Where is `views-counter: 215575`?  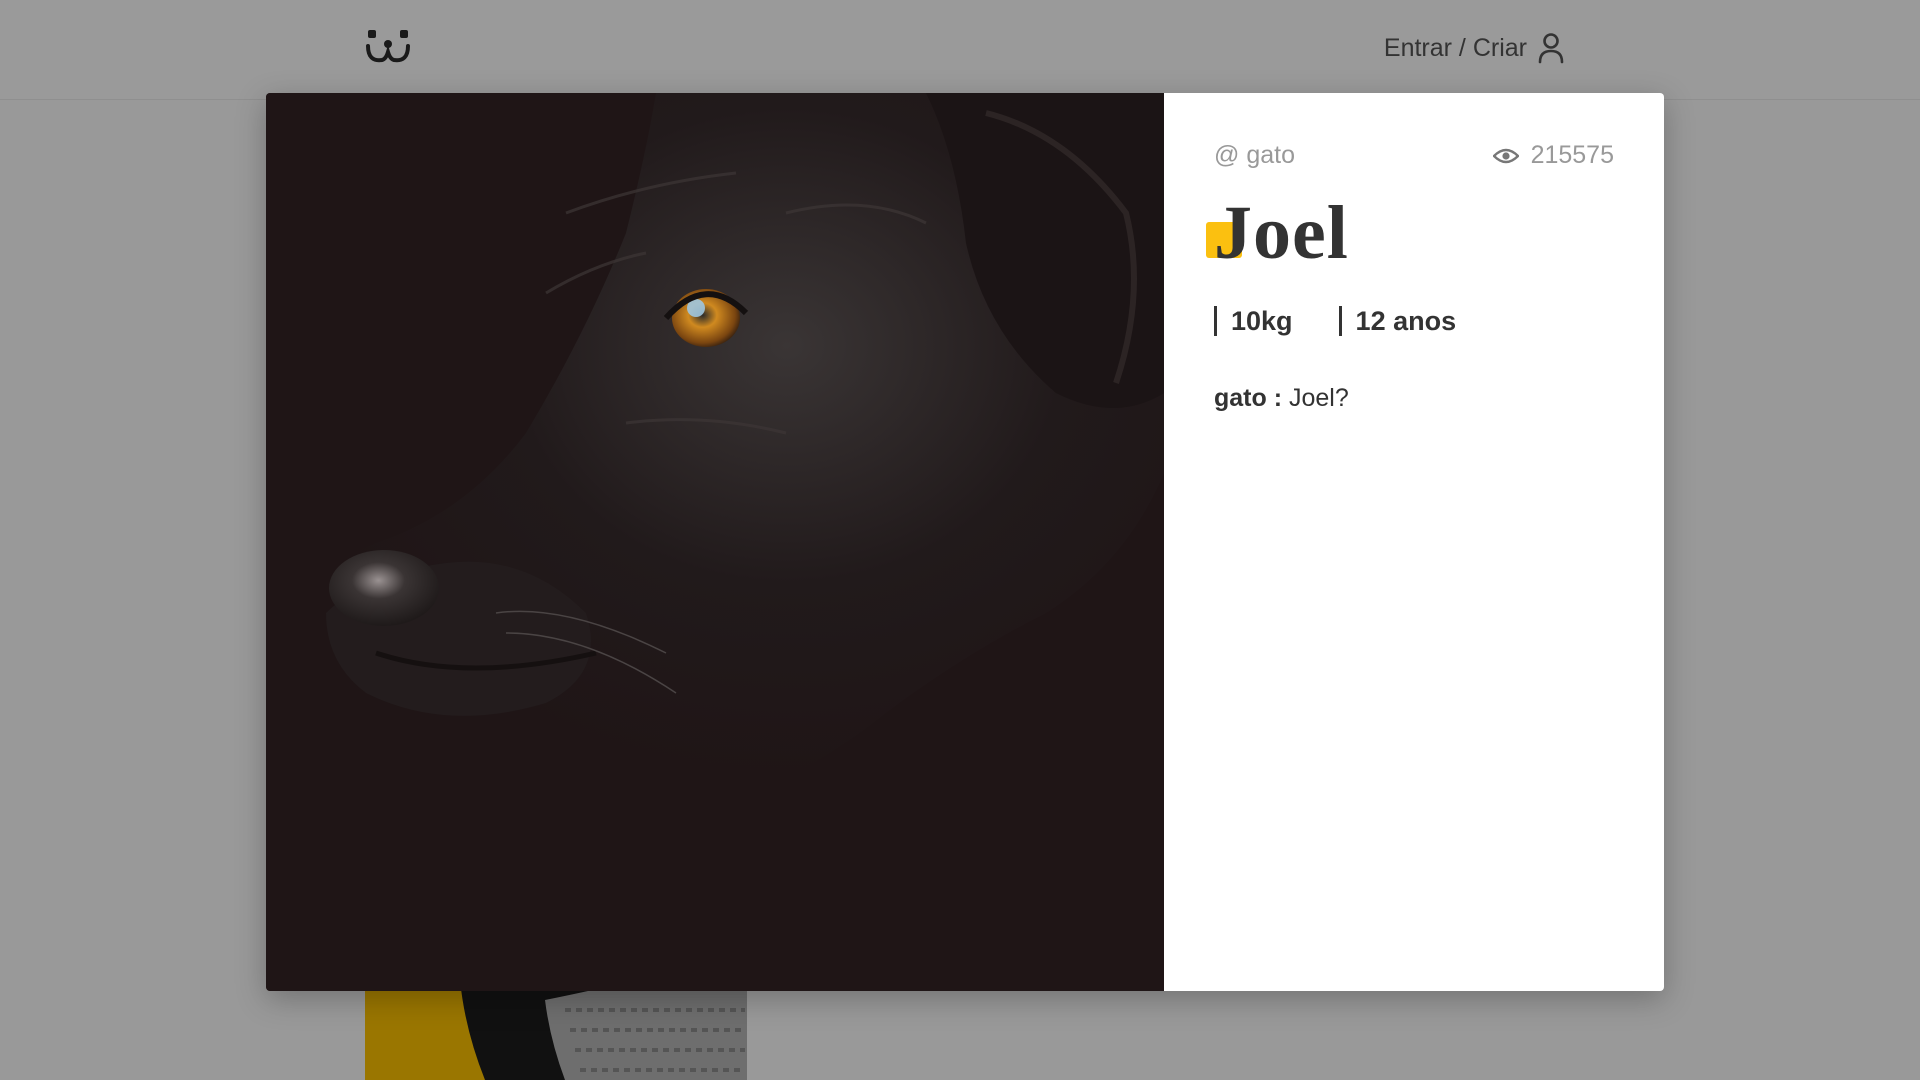 views-counter: 215575 is located at coordinates (1553, 155).